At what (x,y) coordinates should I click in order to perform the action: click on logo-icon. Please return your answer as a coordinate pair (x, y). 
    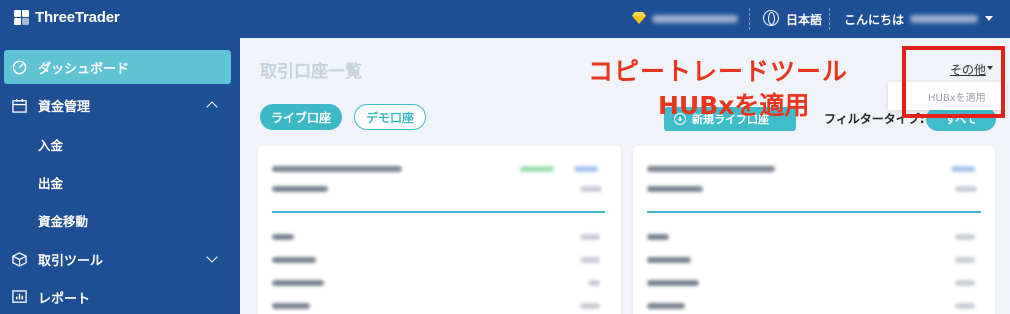
    Looking at the image, I should click on (22, 17).